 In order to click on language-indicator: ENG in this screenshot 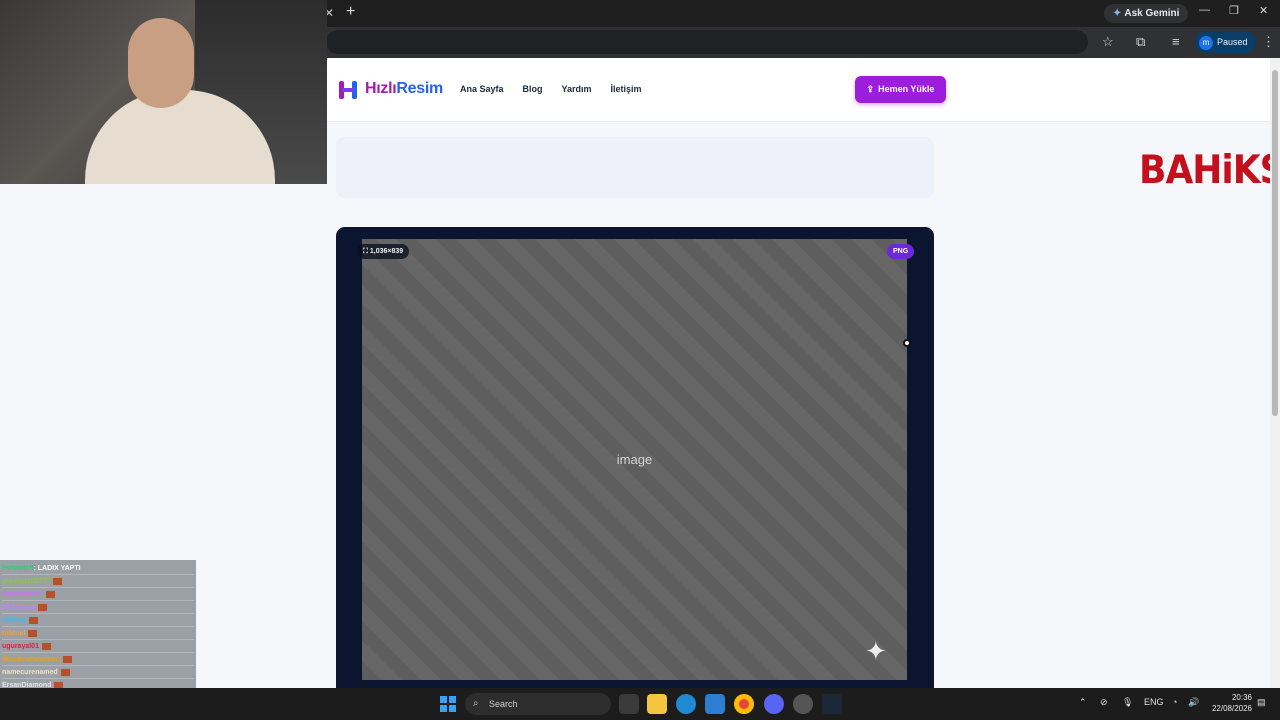, I will do `click(1154, 702)`.